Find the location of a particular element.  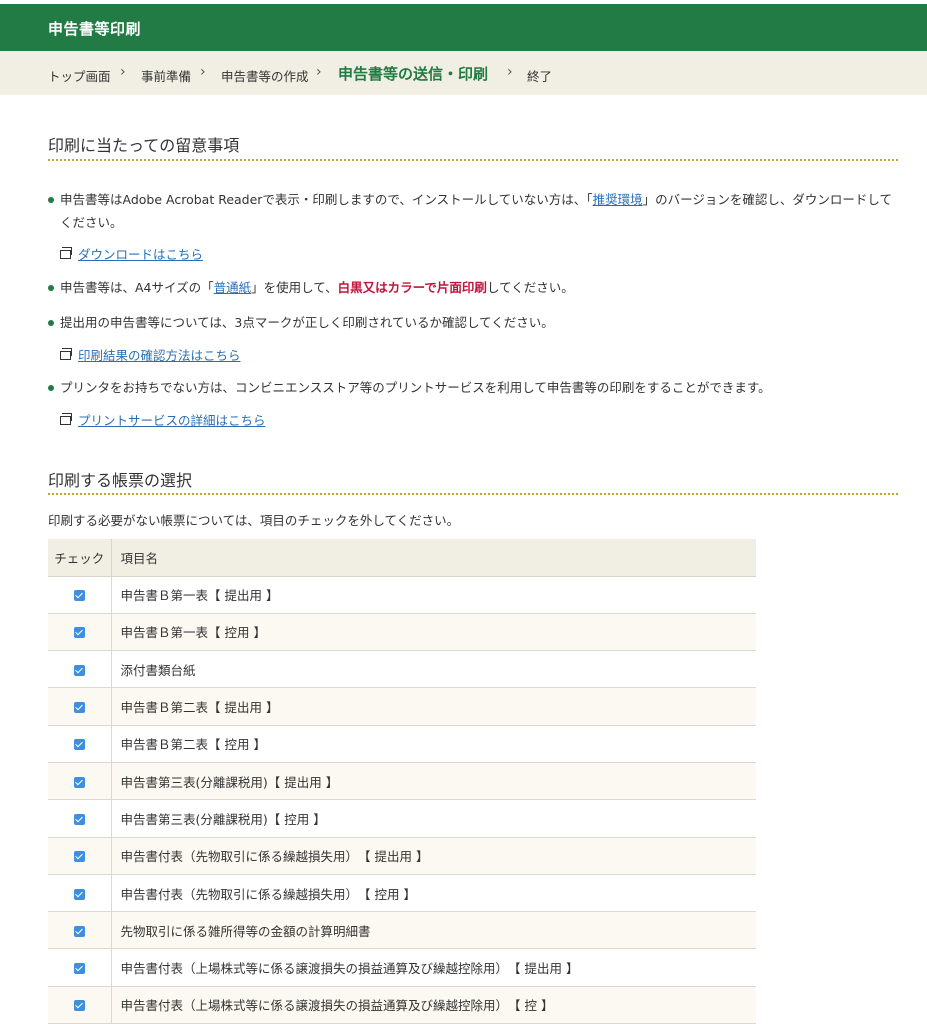

column-header-name: 項目名 is located at coordinates (433, 558).